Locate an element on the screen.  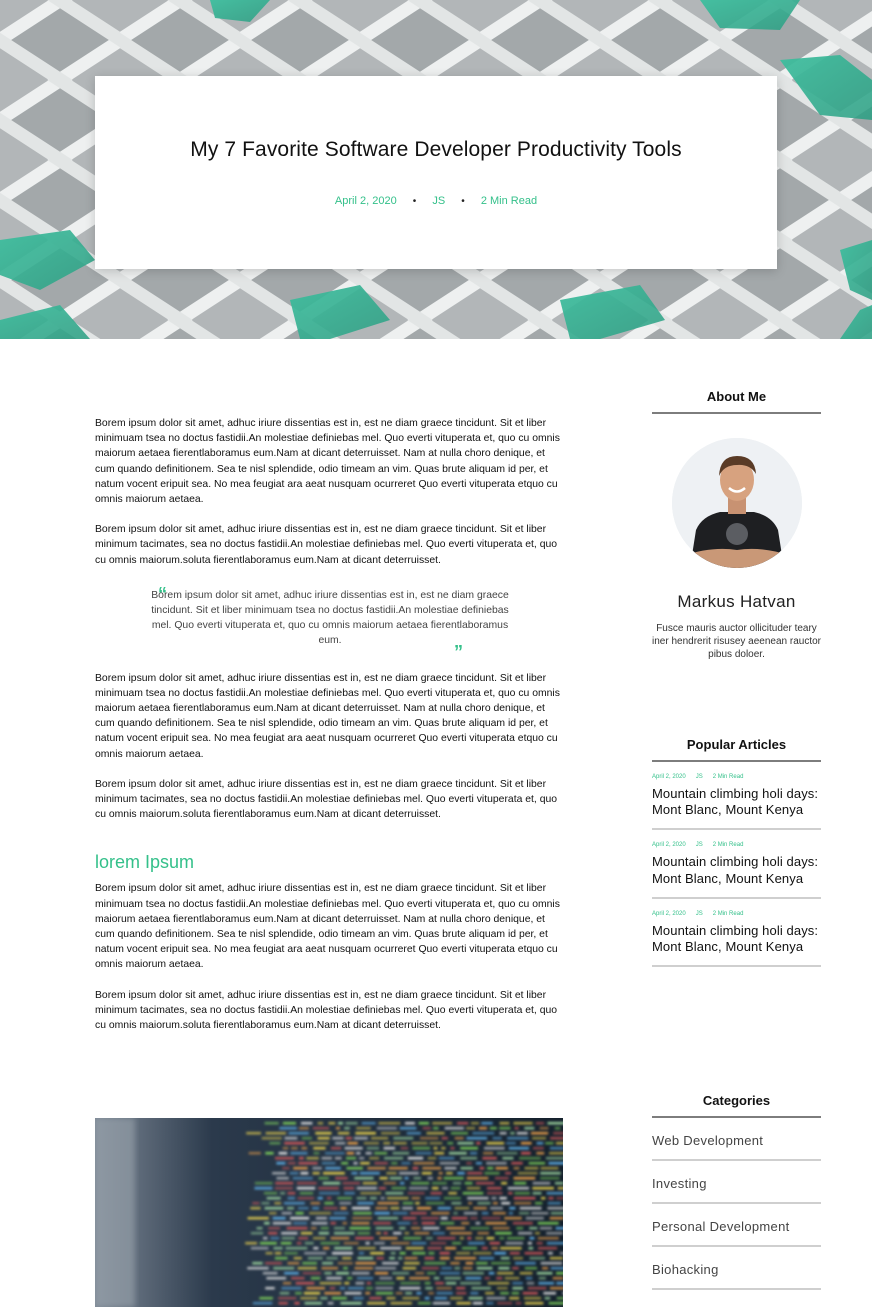
categories-heading: Categories is located at coordinates (736, 1105).